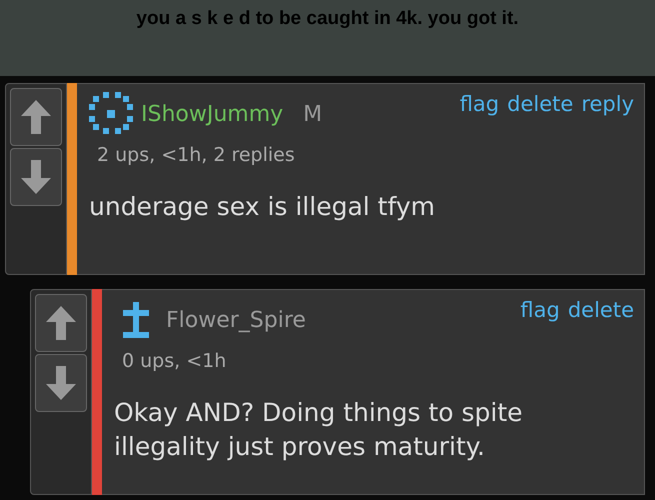  What do you see at coordinates (236, 320) in the screenshot?
I see `username-link: Flower_Spire` at bounding box center [236, 320].